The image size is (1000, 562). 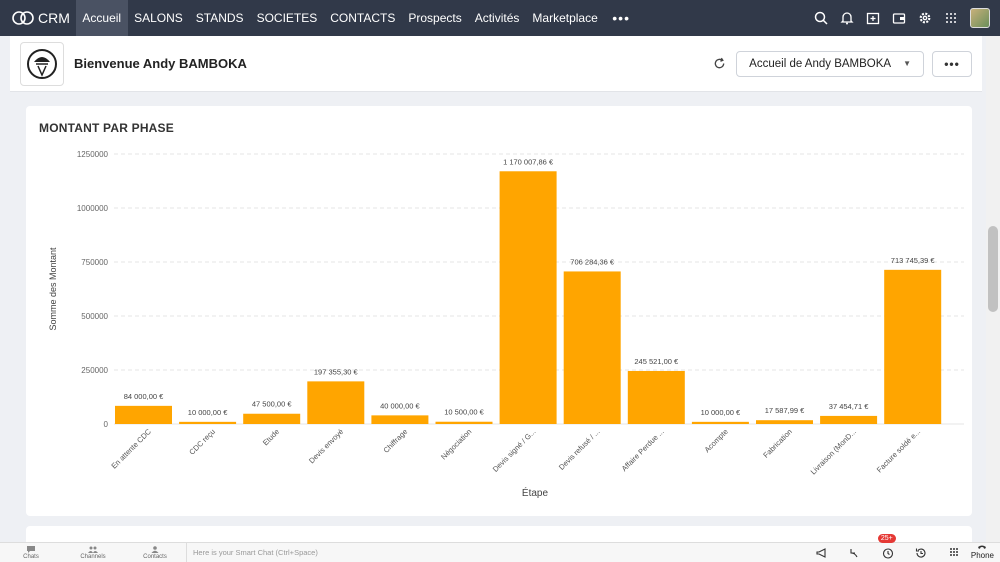 What do you see at coordinates (592, 261) in the screenshot?
I see `bar-data-label: 706 284,36 €` at bounding box center [592, 261].